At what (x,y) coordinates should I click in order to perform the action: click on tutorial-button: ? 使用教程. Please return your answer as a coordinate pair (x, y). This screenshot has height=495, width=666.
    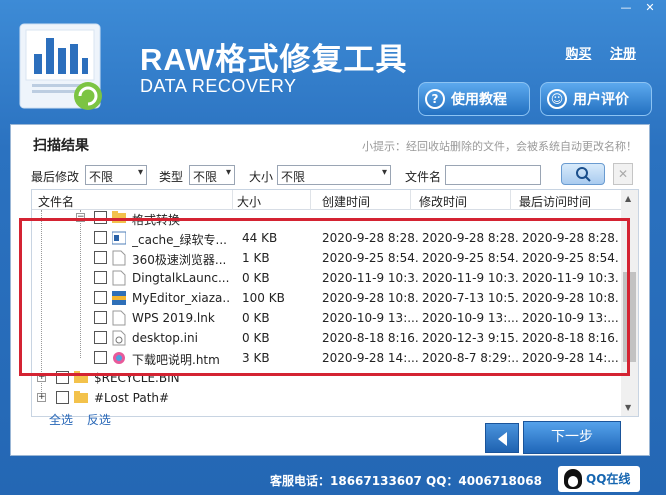
    Looking at the image, I should click on (474, 99).